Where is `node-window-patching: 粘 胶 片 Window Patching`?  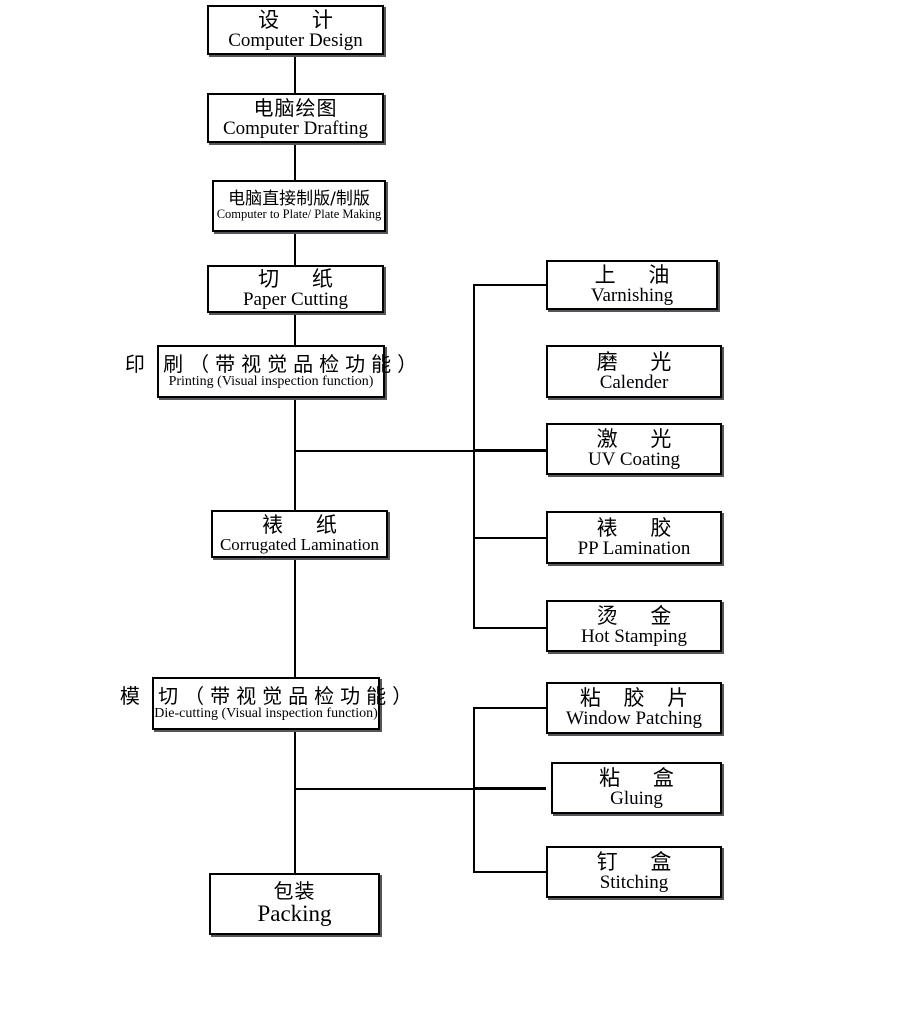 node-window-patching: 粘 胶 片 Window Patching is located at coordinates (634, 708).